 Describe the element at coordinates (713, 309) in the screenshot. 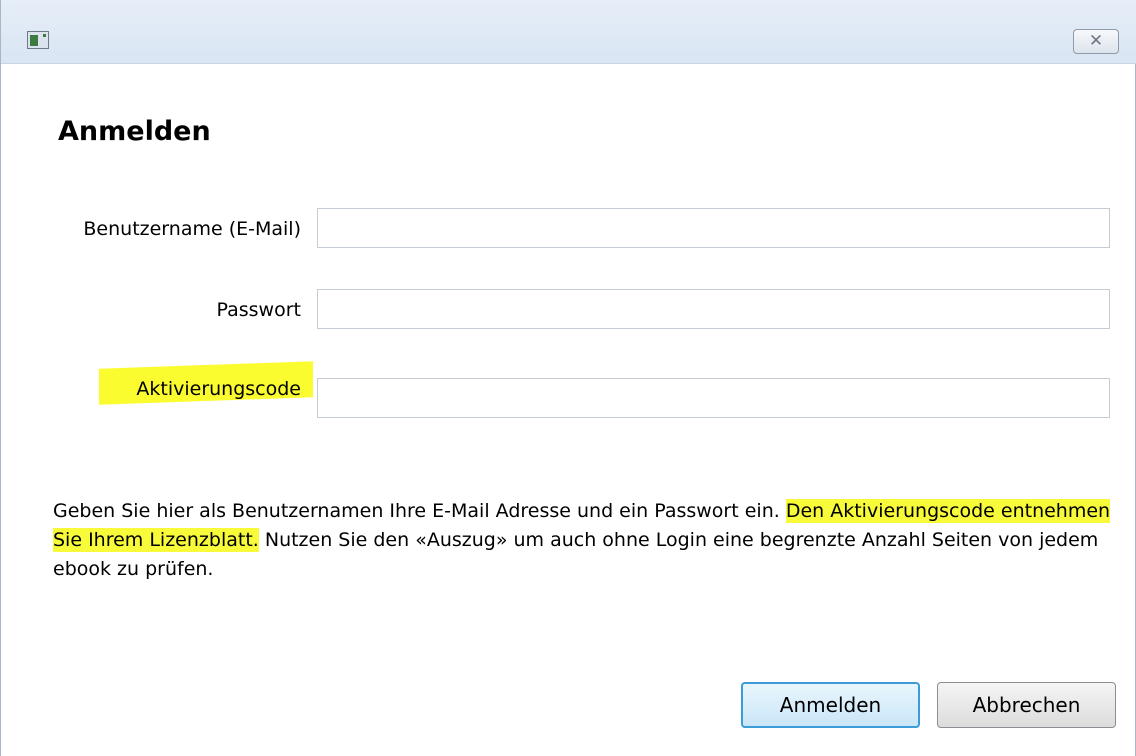

I see `password-field` at that location.